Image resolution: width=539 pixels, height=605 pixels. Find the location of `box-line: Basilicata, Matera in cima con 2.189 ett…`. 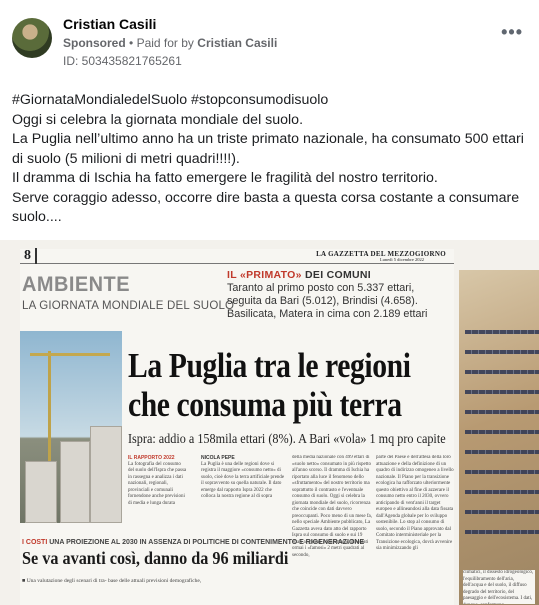

box-line: Basilicata, Matera in cima con 2.189 ett… is located at coordinates (327, 314).